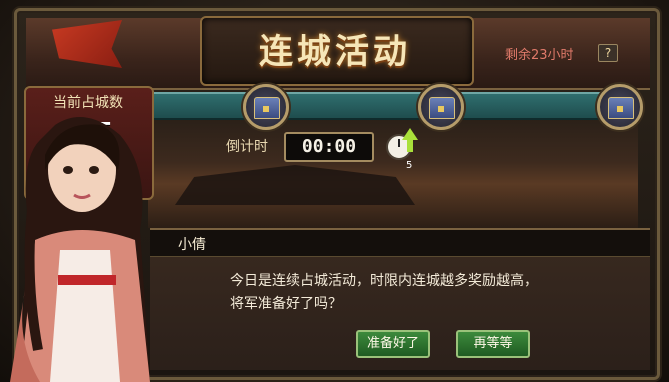 Image resolution: width=669 pixels, height=382 pixels. What do you see at coordinates (335, 52) in the screenshot?
I see `page-title: 连城活动` at bounding box center [335, 52].